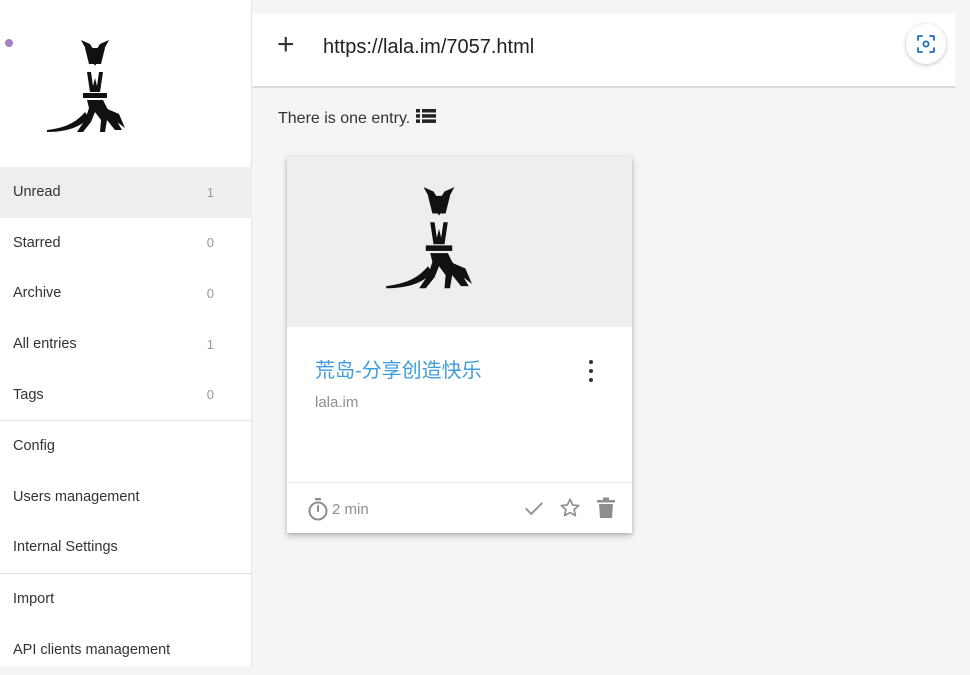  I want to click on entry-count-text: There is one entry., so click(344, 118).